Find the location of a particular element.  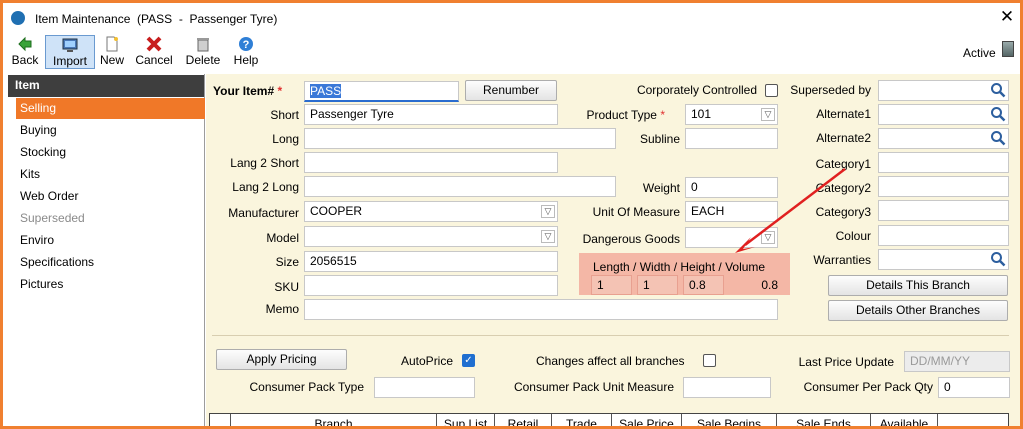

consumer-pack-type-field is located at coordinates (424, 387).